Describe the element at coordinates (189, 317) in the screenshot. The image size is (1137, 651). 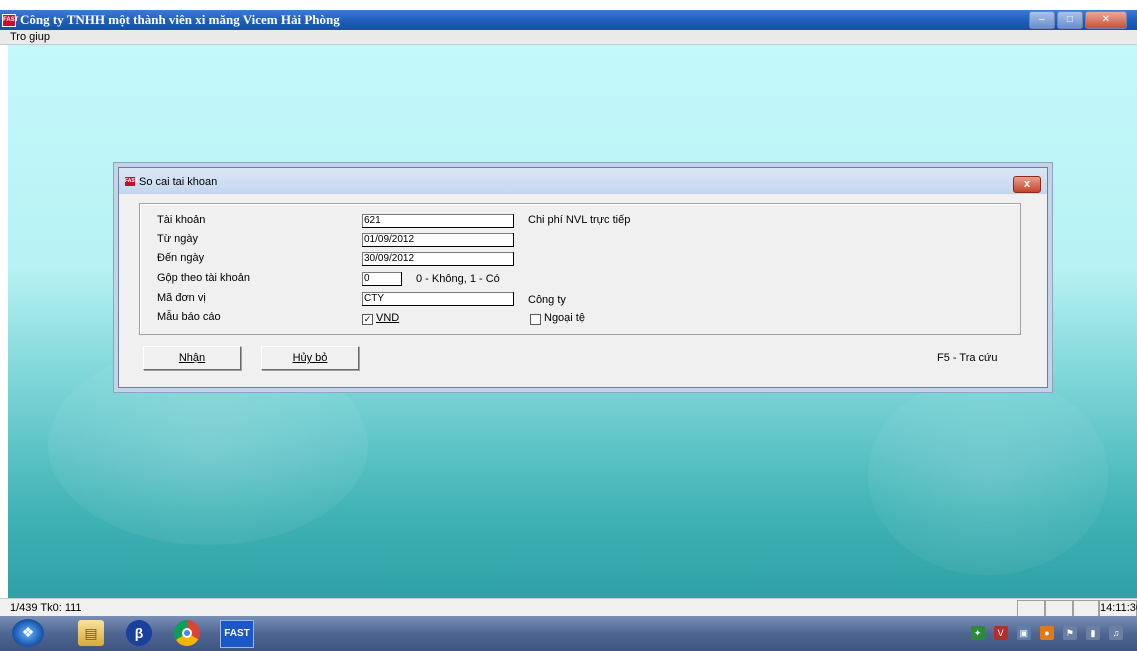
I see `template-label: Mẫu báo cáo` at that location.